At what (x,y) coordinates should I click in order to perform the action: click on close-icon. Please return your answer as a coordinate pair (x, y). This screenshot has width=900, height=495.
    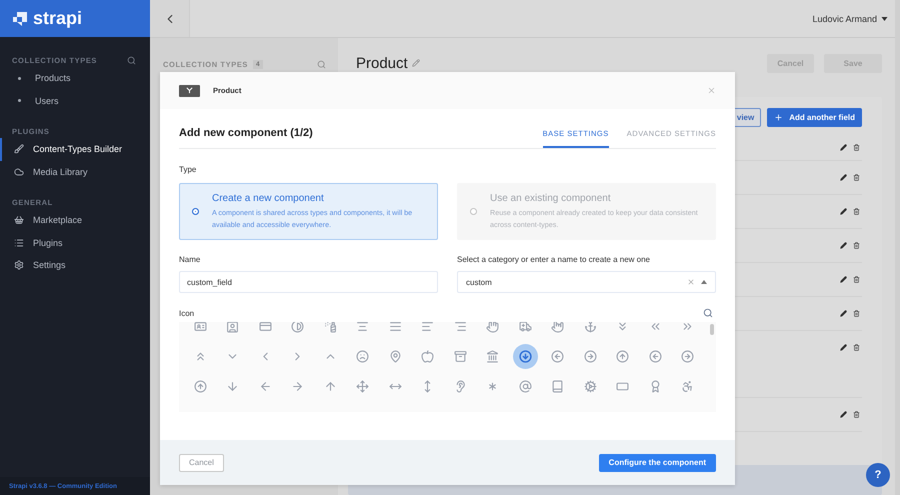
    Looking at the image, I should click on (711, 90).